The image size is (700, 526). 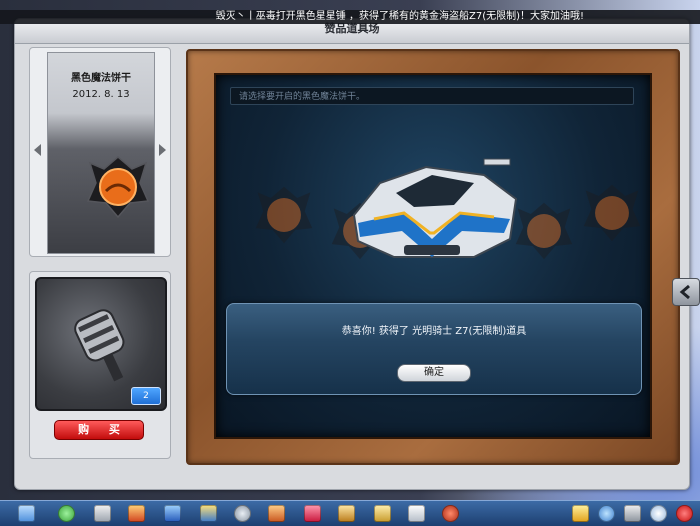 I want to click on item-selector-panel: 黑色魔法饼干 2012. 8. 13, so click(x=100, y=152).